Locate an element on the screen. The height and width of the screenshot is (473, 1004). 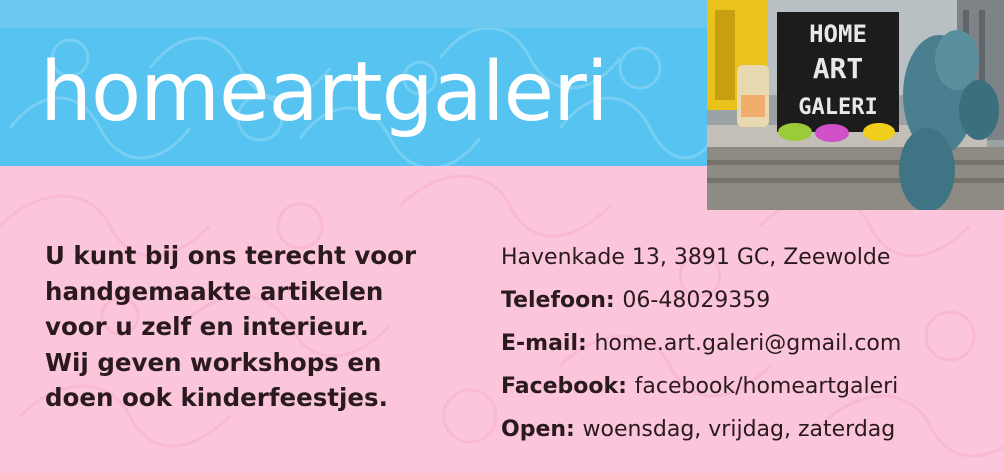
email-value: home.art.galeri@gmail.com is located at coordinates (748, 343).